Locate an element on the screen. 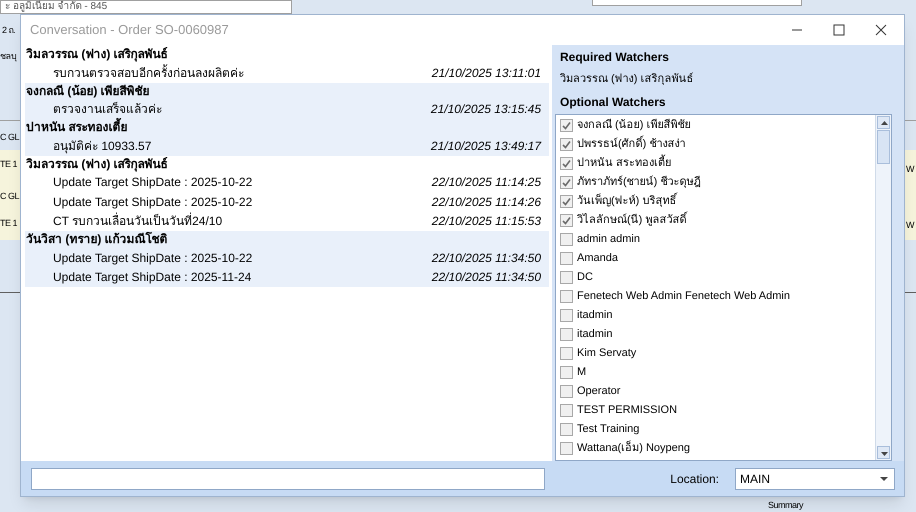 This screenshot has height=512, width=916. watcher-label: admin admin is located at coordinates (608, 240).